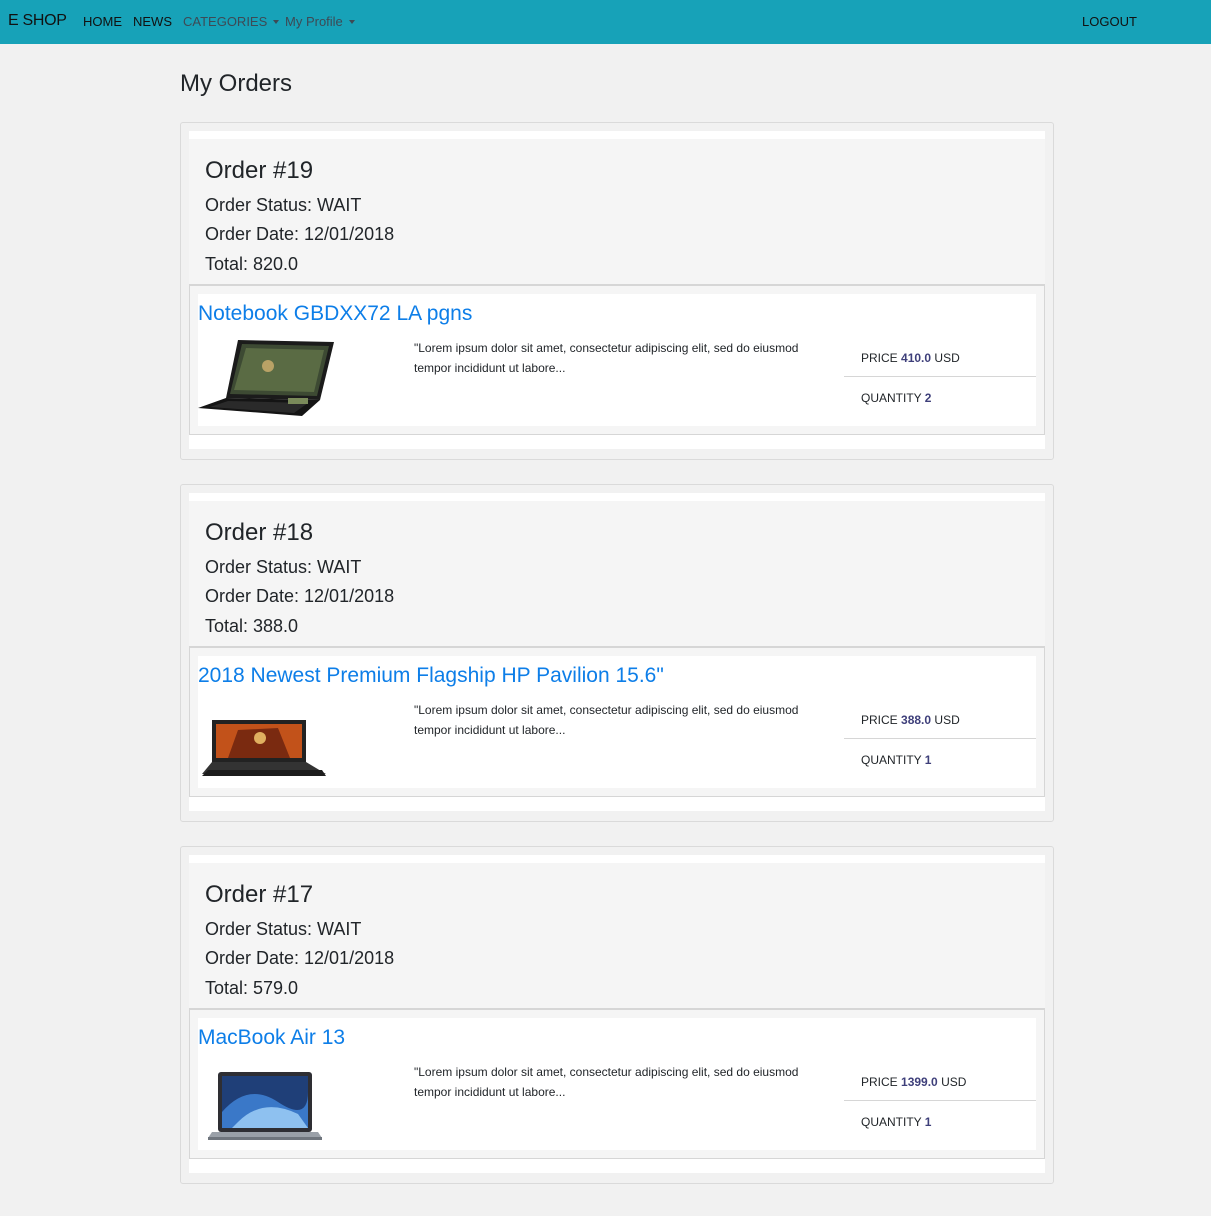  I want to click on price-text: PRICE 410.0 USD, so click(910, 358).